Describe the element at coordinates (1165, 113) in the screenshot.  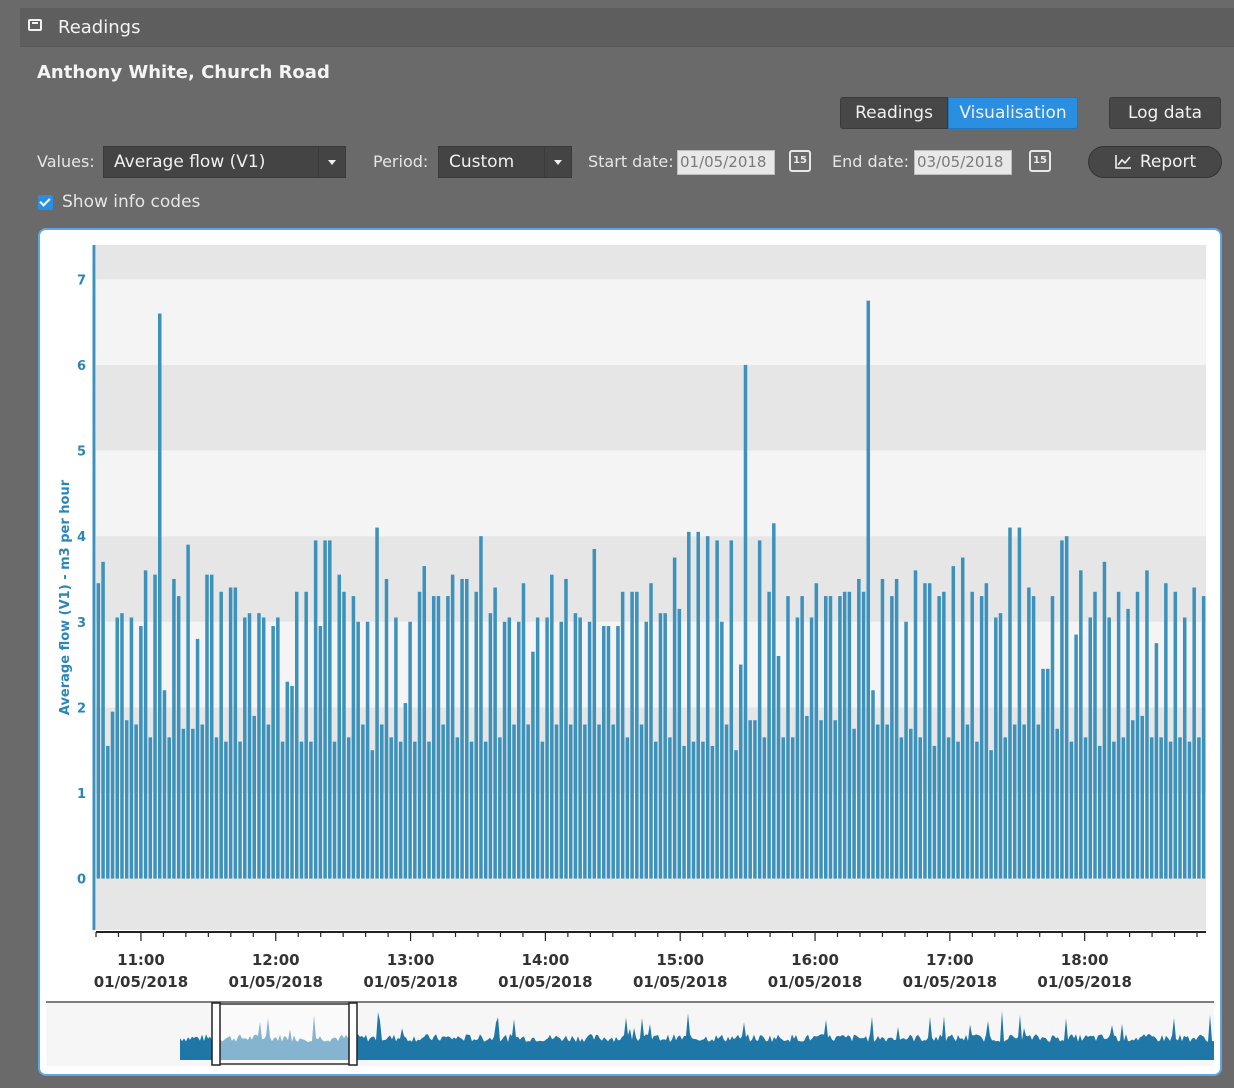
I see `log-data-button: Log data` at that location.